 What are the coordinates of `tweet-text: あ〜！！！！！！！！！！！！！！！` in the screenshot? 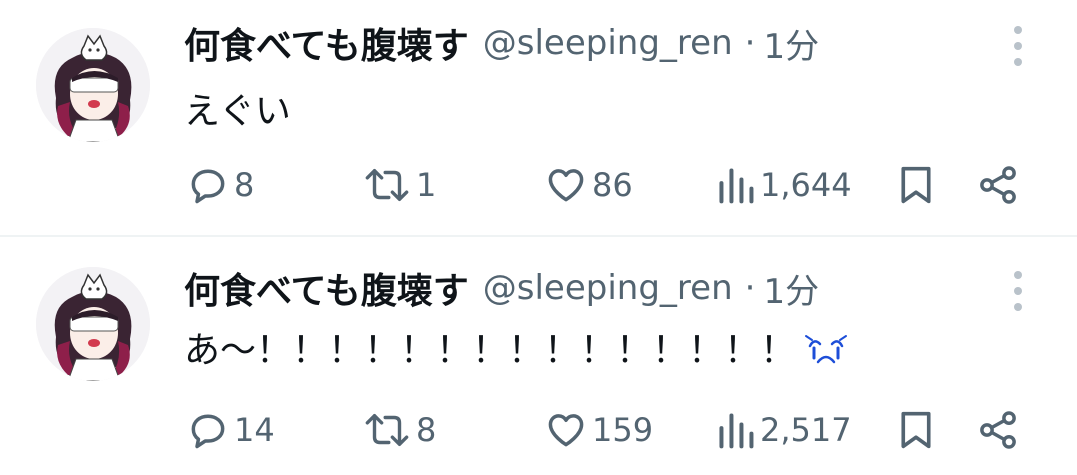 It's located at (516, 348).